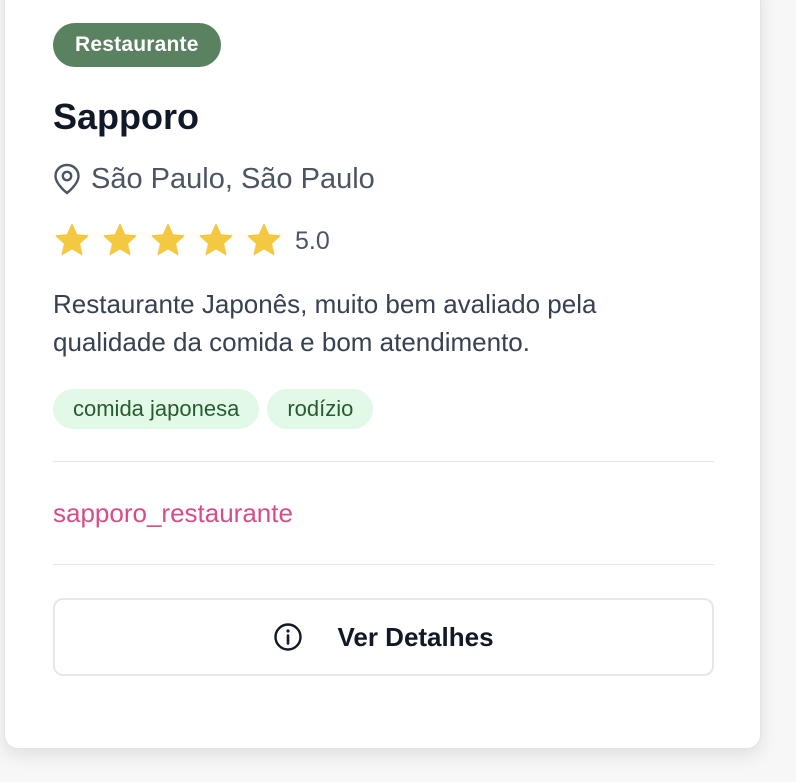 This screenshot has height=782, width=796. What do you see at coordinates (320, 409) in the screenshot?
I see `tag: rodízio` at bounding box center [320, 409].